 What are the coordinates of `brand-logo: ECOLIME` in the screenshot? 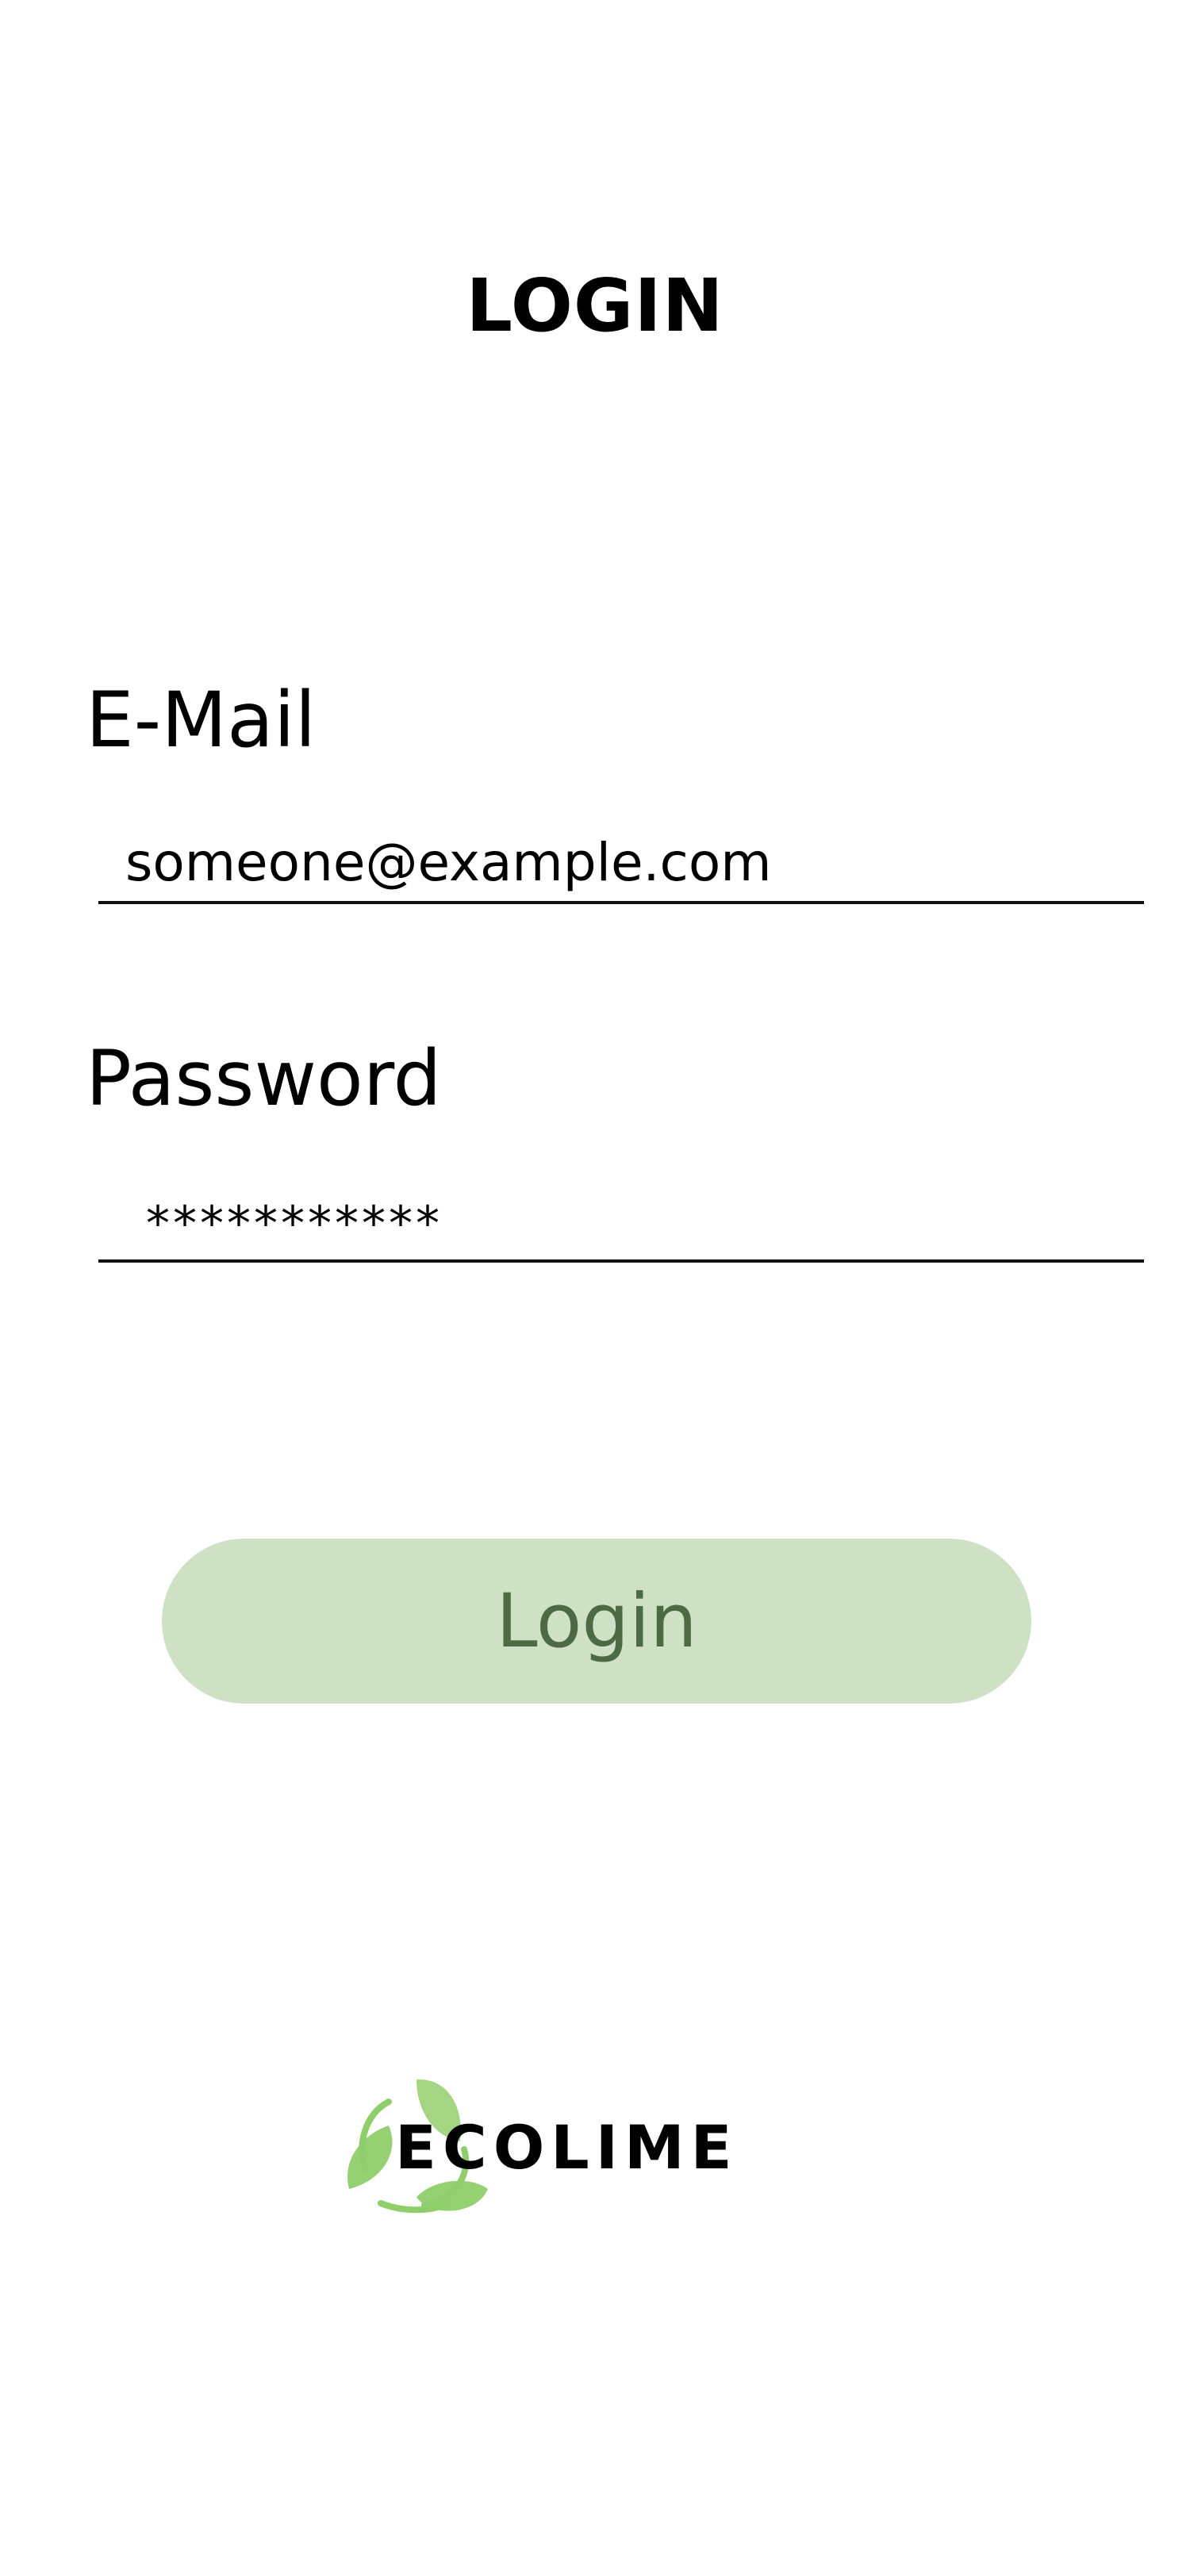 It's located at (571, 2145).